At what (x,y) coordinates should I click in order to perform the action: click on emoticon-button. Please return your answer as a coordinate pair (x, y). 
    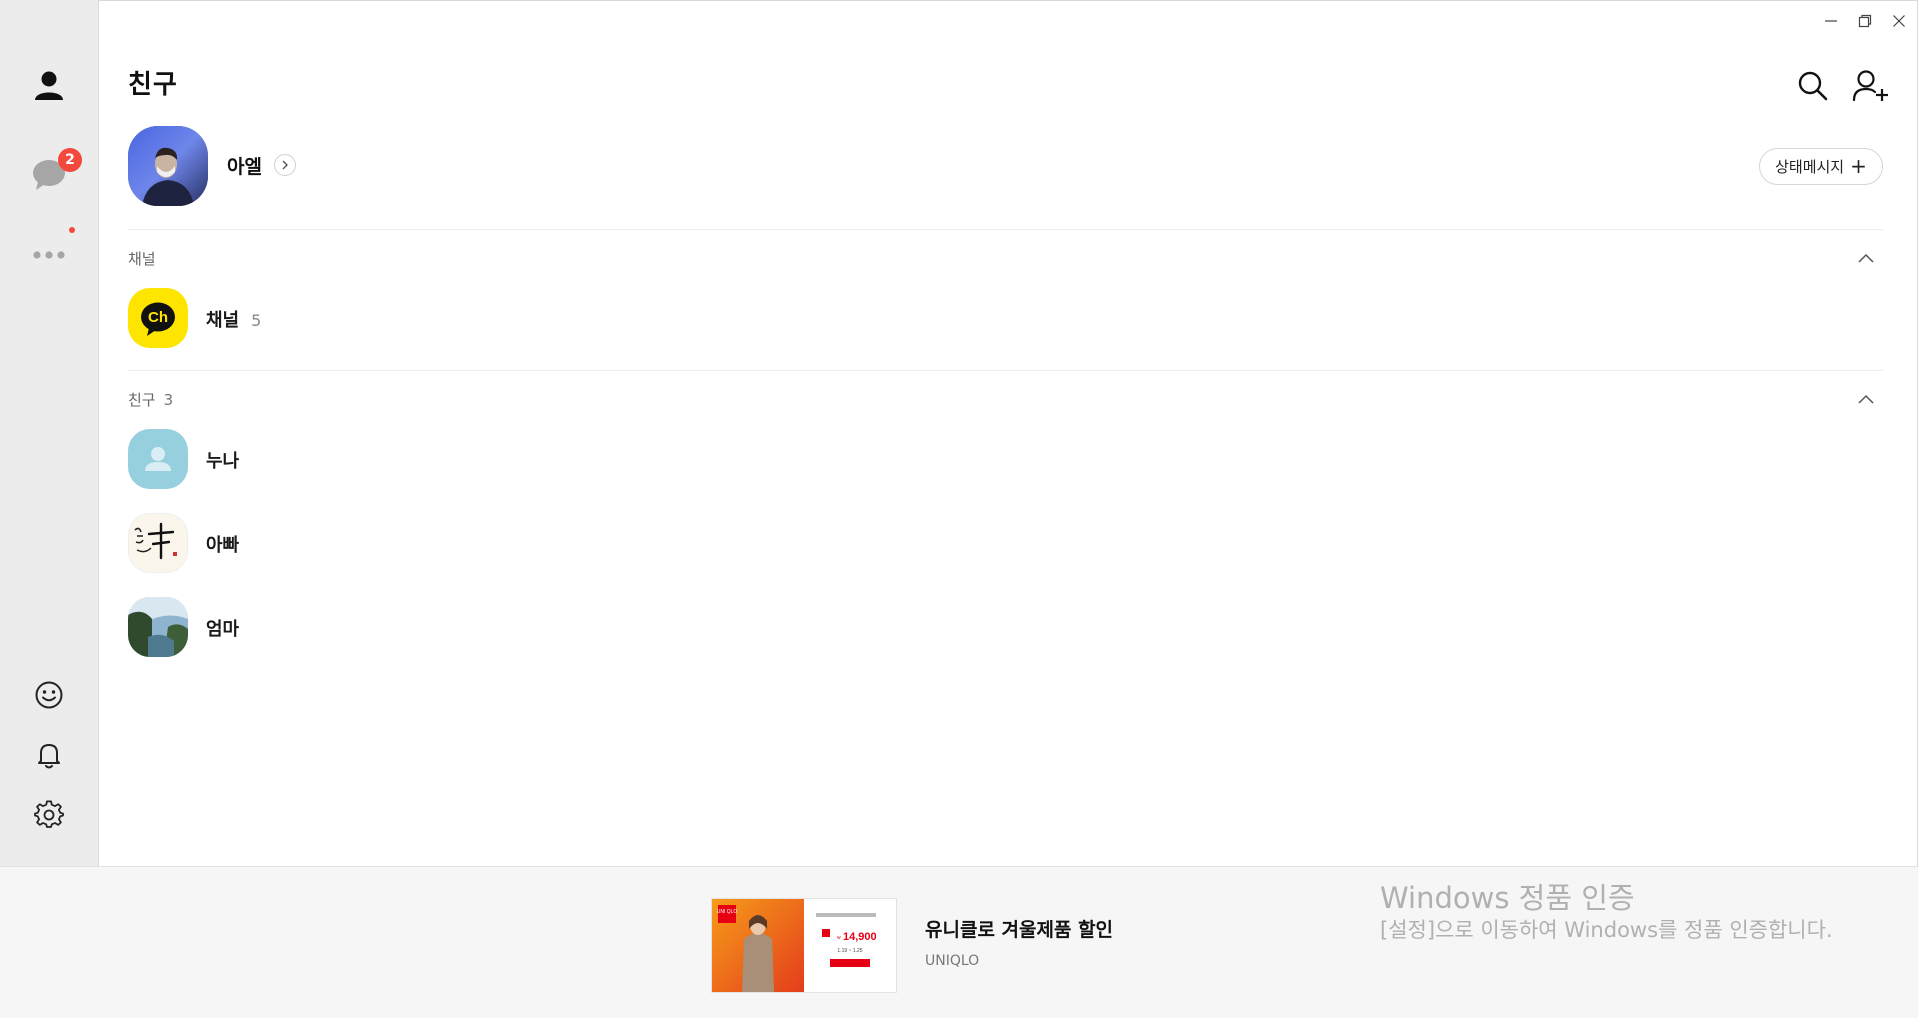
    Looking at the image, I should click on (49, 695).